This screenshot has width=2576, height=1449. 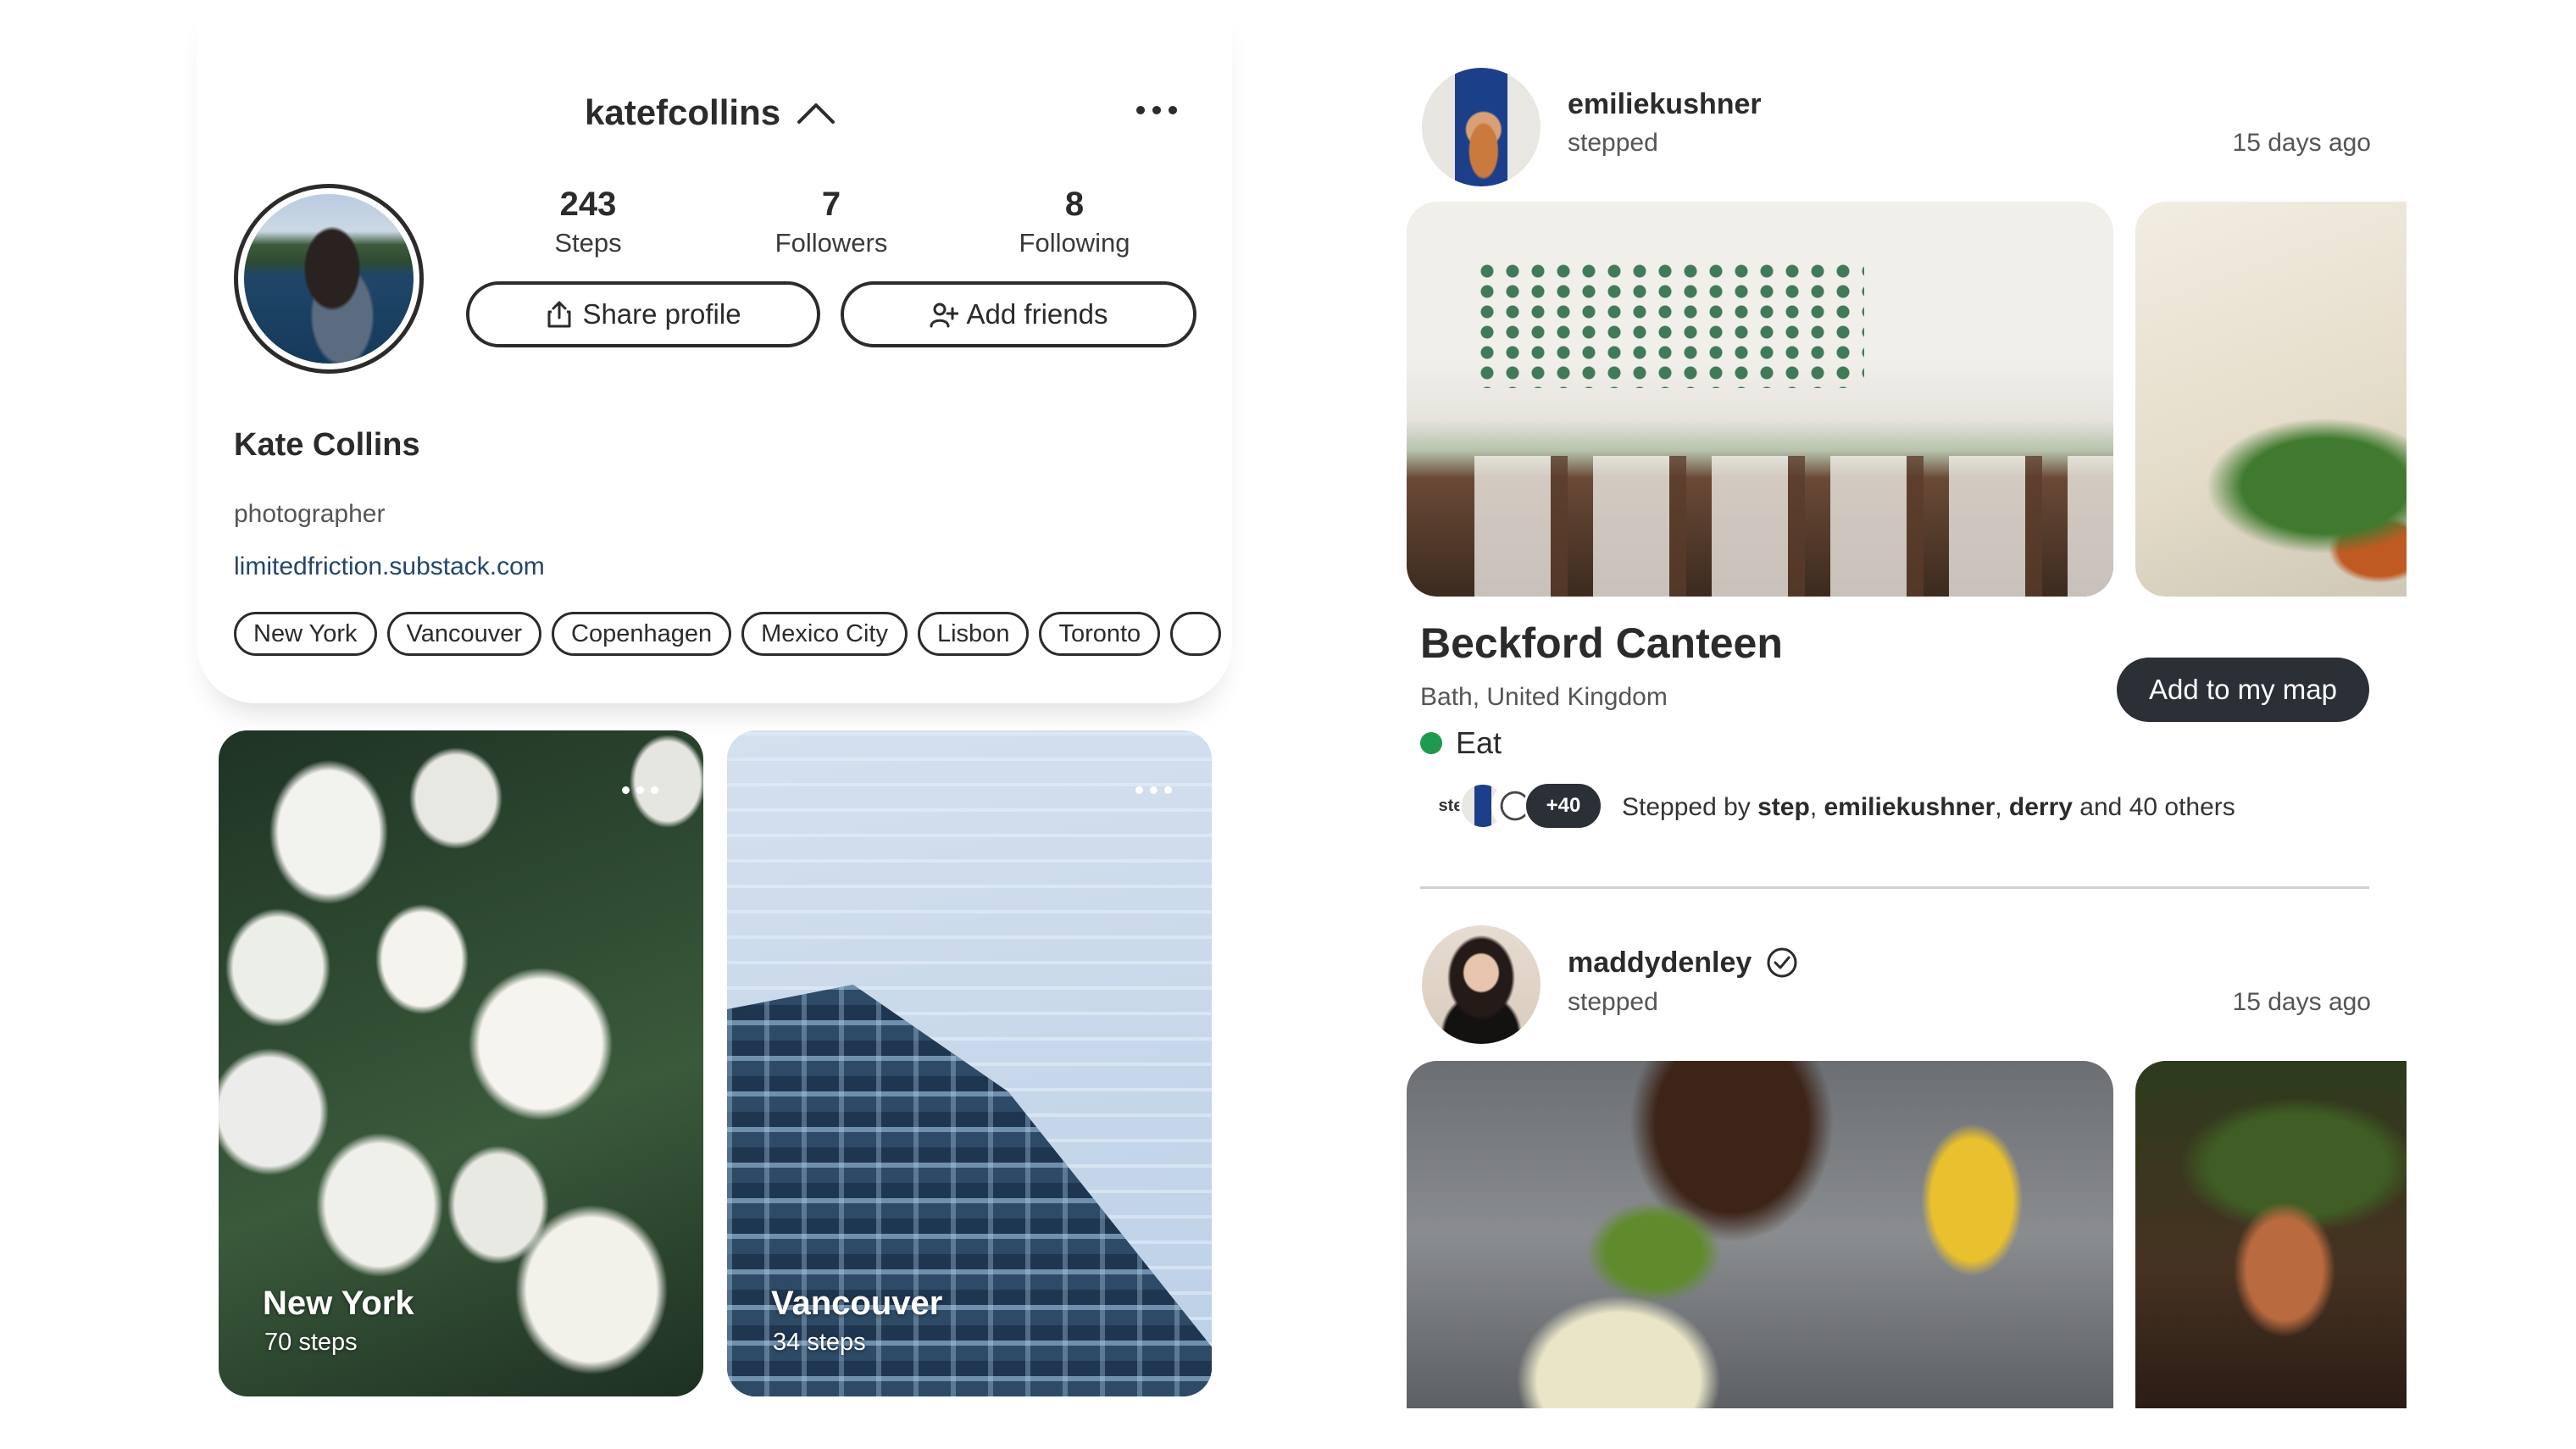 What do you see at coordinates (1431, 743) in the screenshot?
I see `category-dot-icon` at bounding box center [1431, 743].